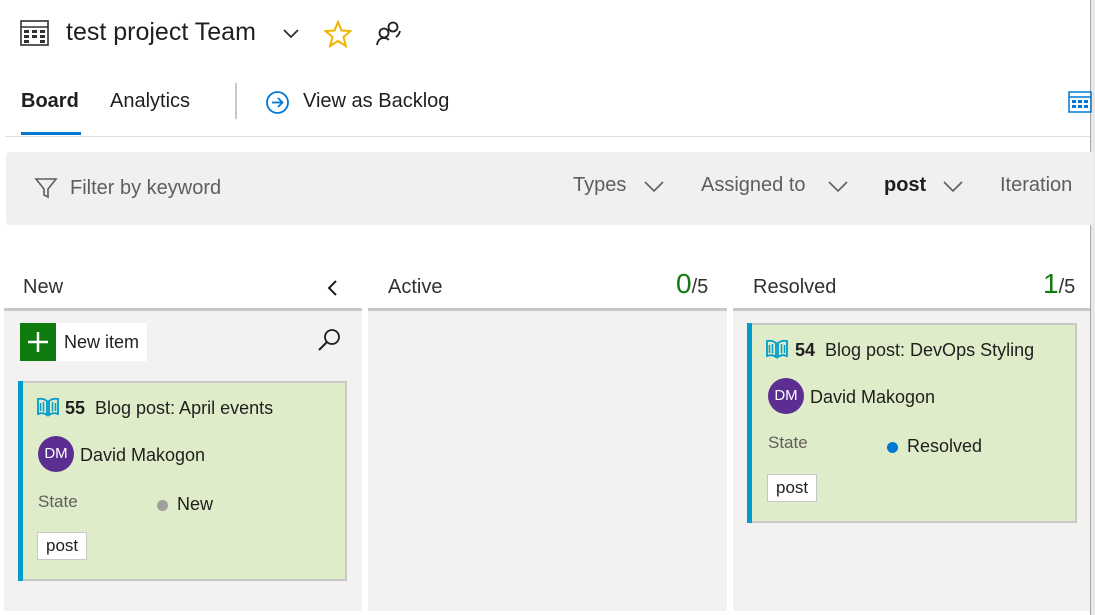 The width and height of the screenshot is (1095, 615). What do you see at coordinates (1080, 102) in the screenshot?
I see `board-settings-icon` at bounding box center [1080, 102].